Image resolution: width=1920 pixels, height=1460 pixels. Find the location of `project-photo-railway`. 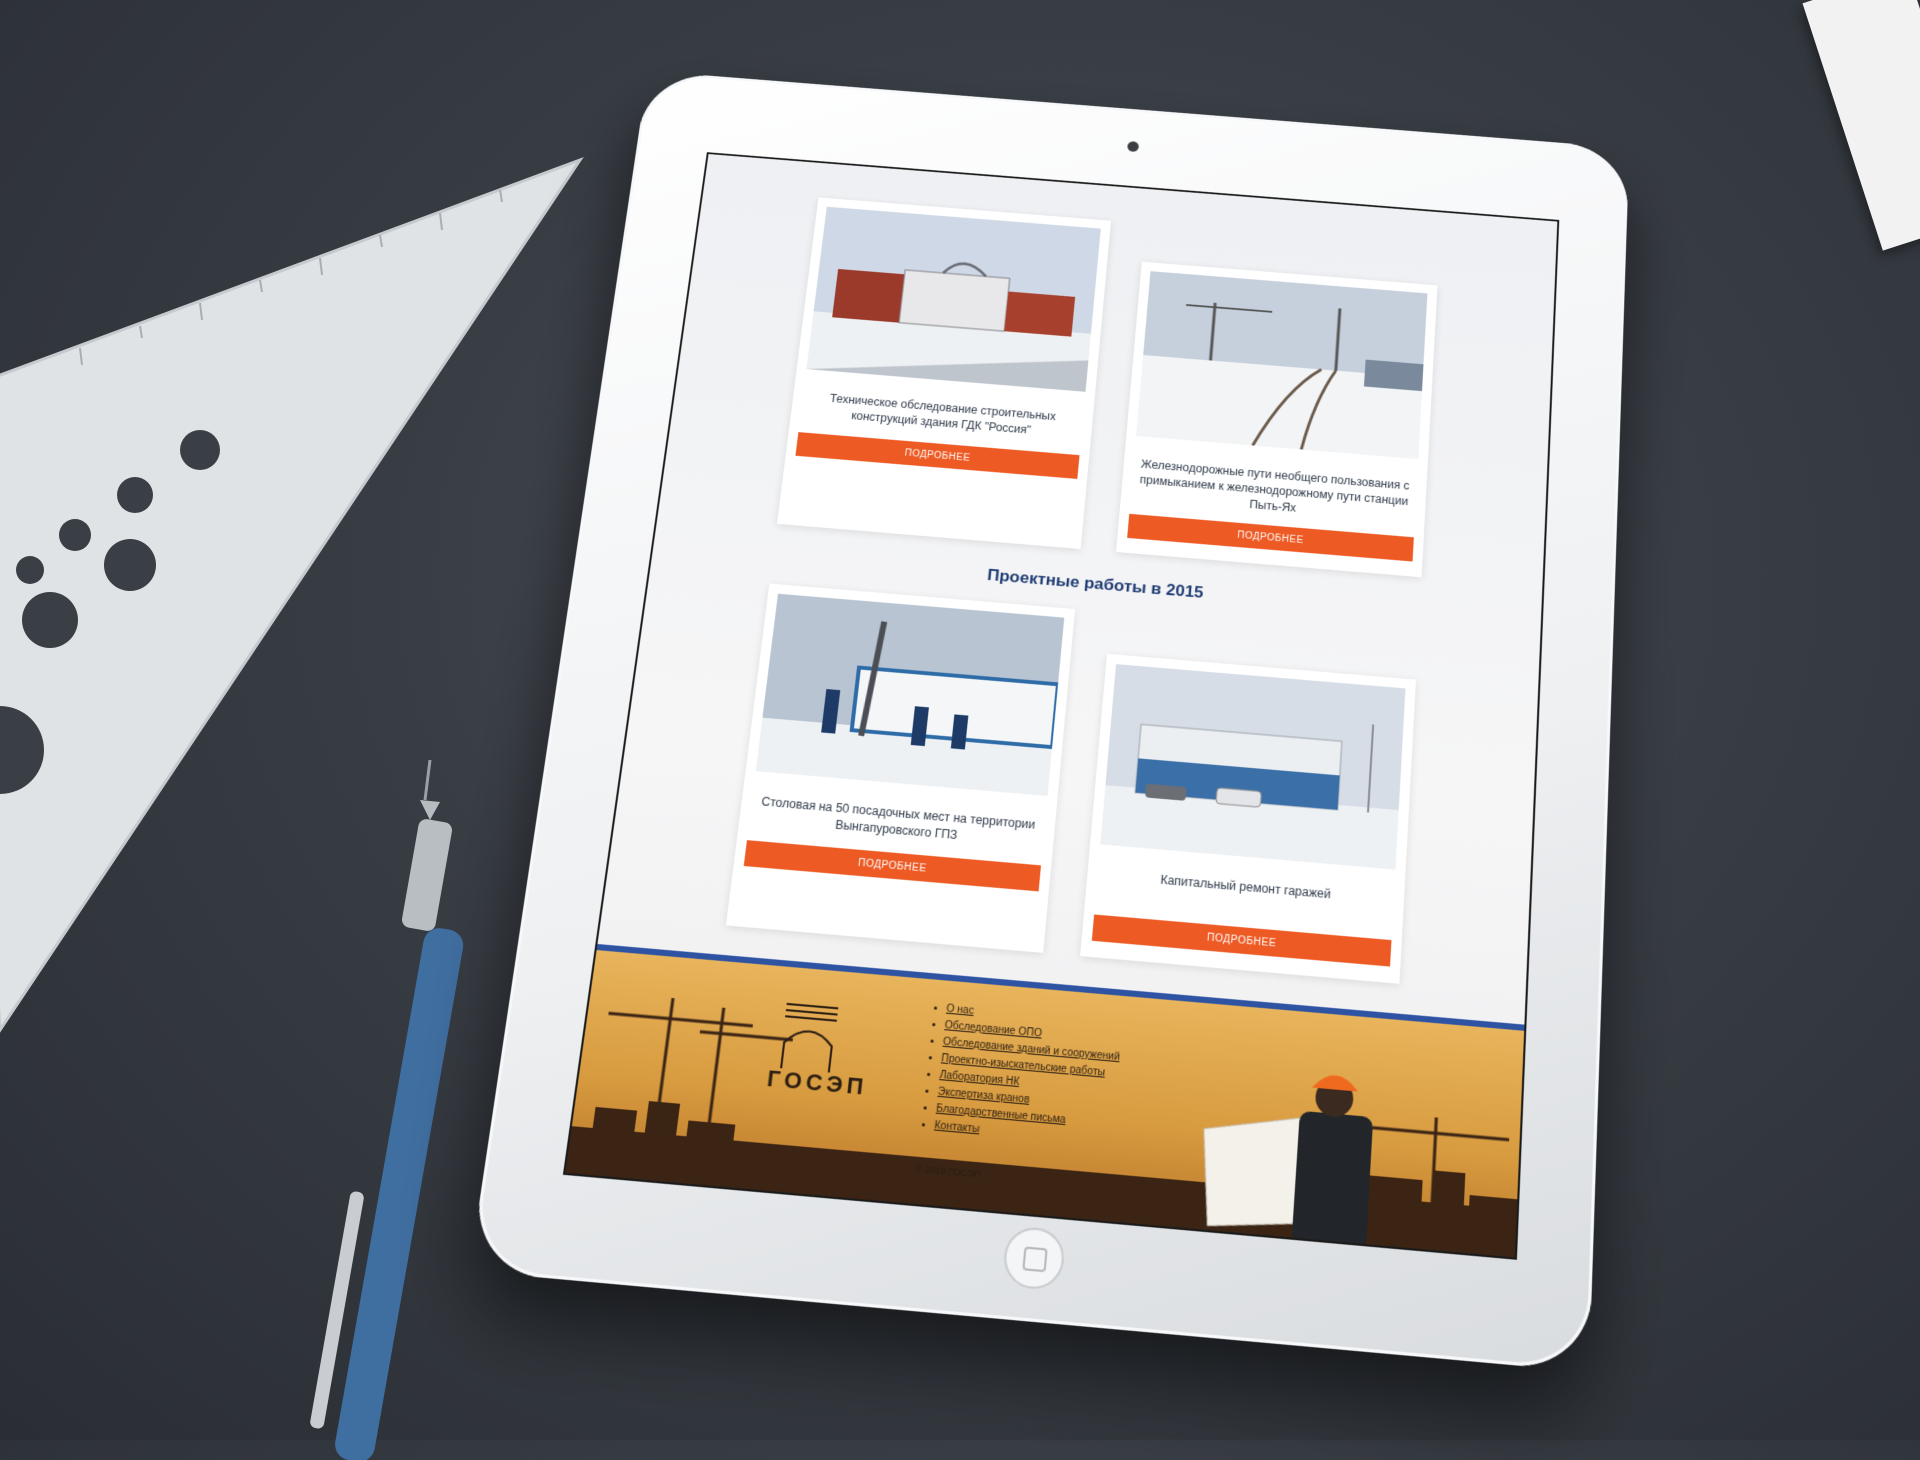

project-photo-railway is located at coordinates (1281, 365).